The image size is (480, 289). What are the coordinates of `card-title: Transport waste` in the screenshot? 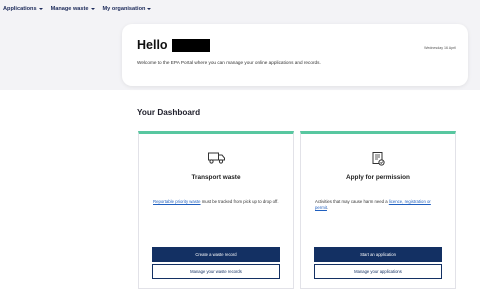 It's located at (216, 177).